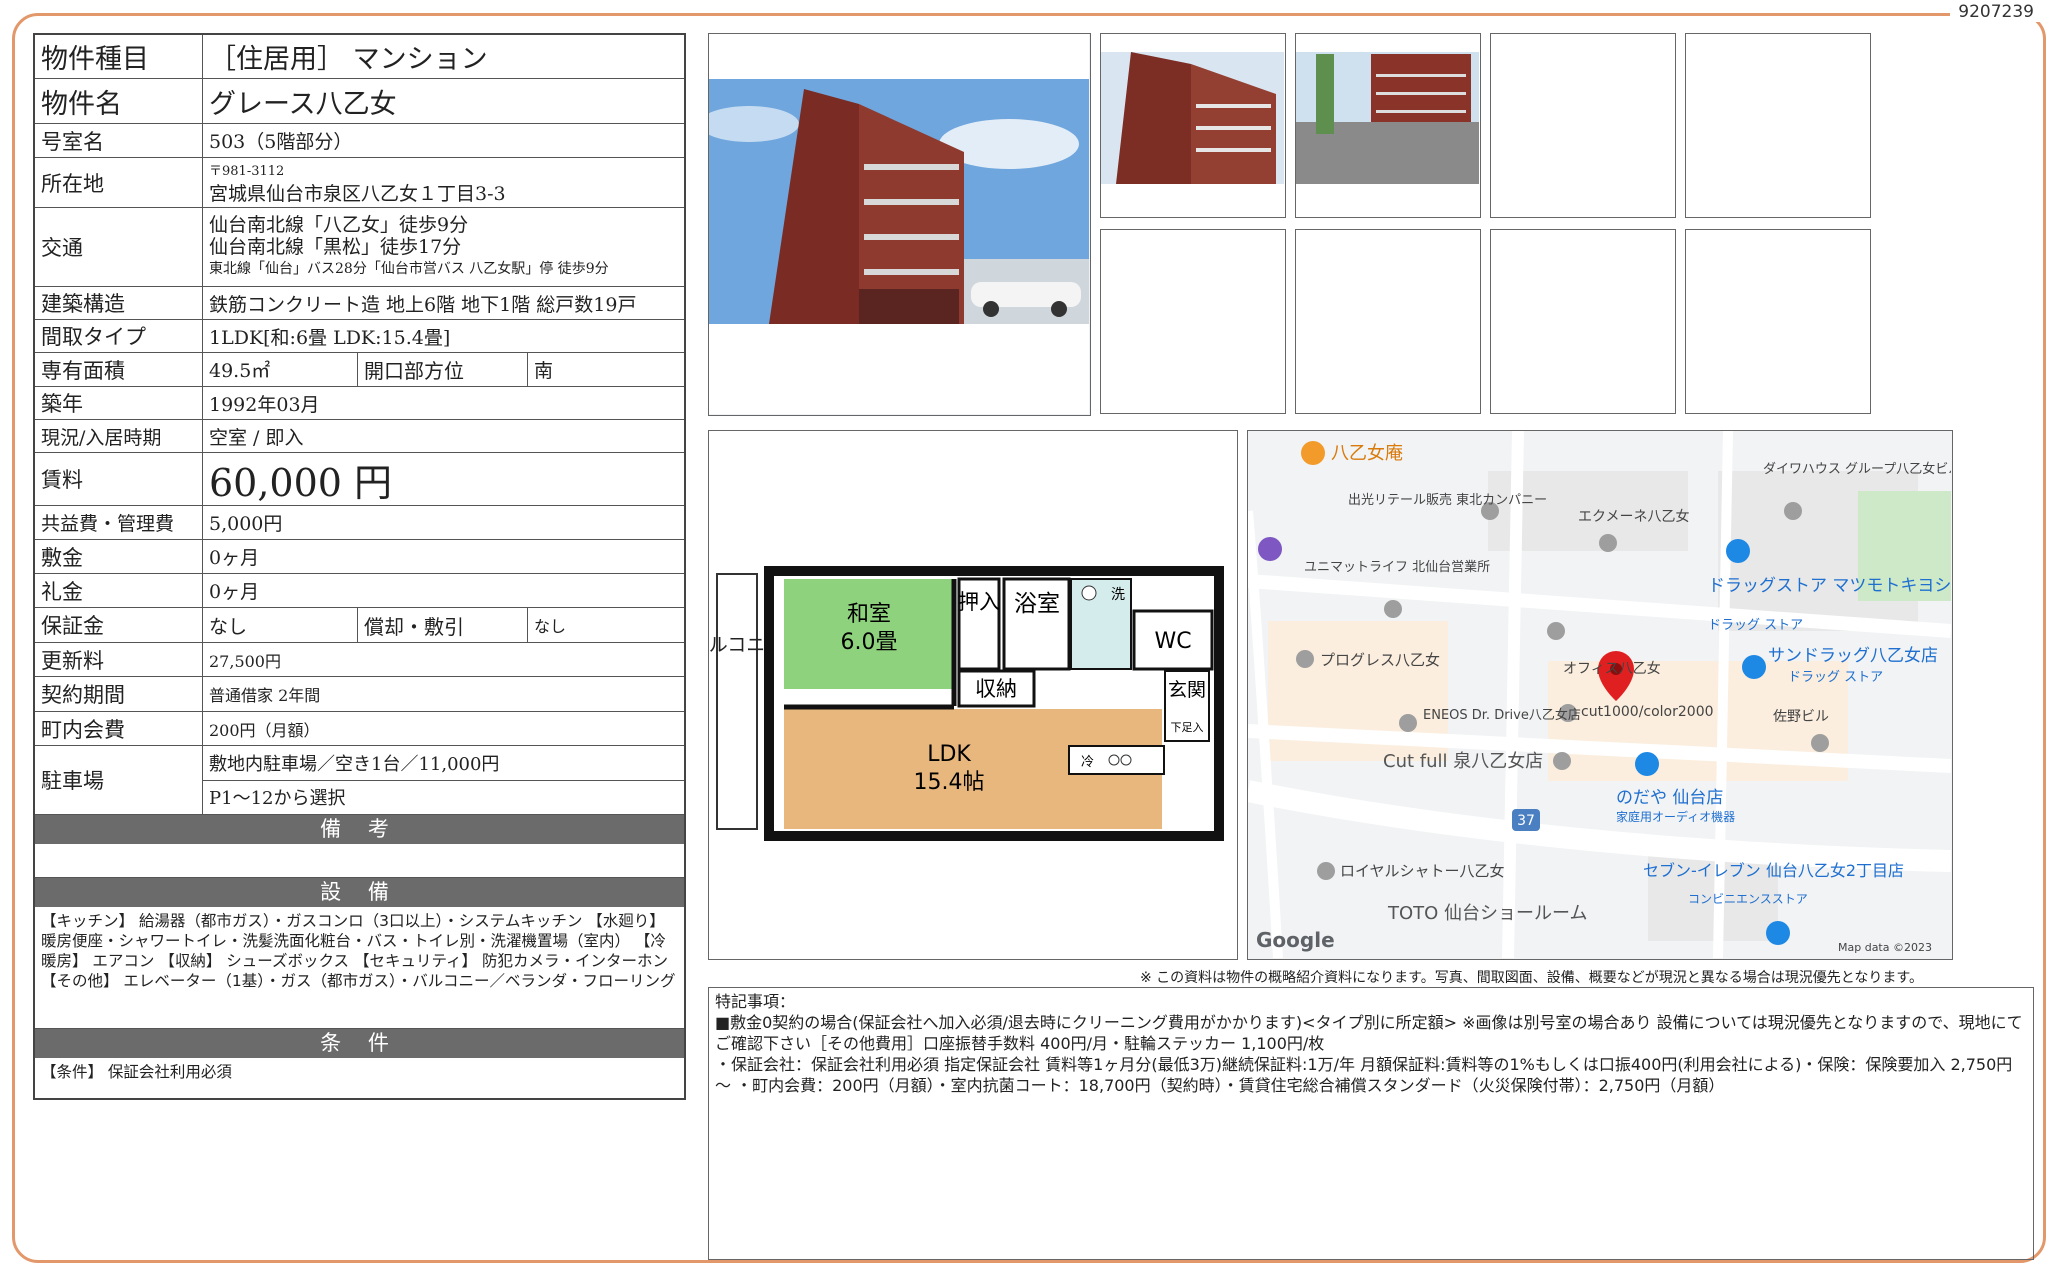 The width and height of the screenshot is (2056, 1265). I want to click on spec-value: 200円（月額）, so click(264, 730).